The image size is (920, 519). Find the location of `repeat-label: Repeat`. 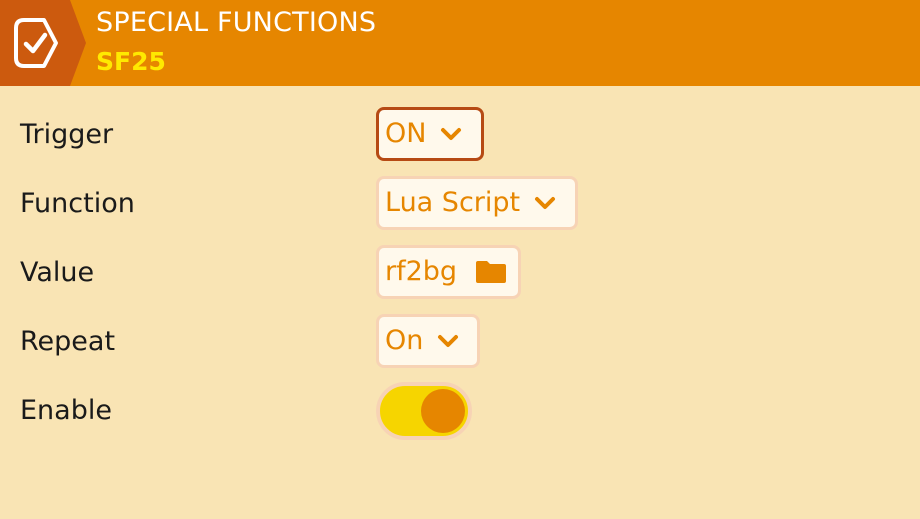

repeat-label: Repeat is located at coordinates (68, 341).